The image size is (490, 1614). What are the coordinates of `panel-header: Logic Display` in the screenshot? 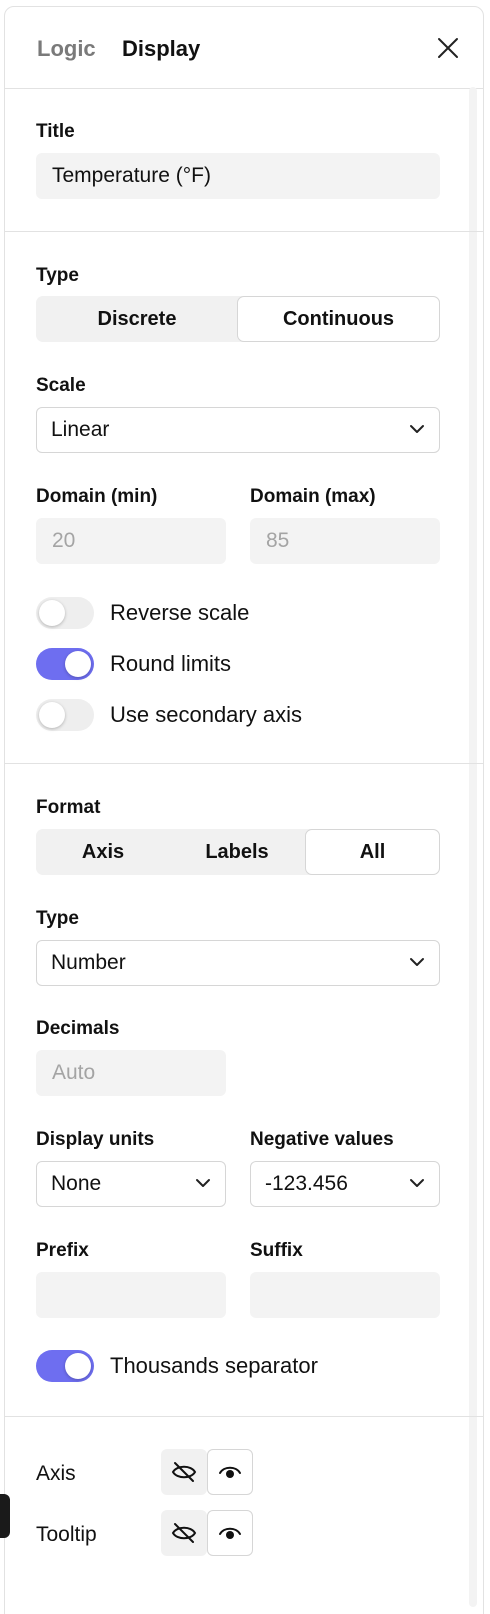 It's located at (244, 48).